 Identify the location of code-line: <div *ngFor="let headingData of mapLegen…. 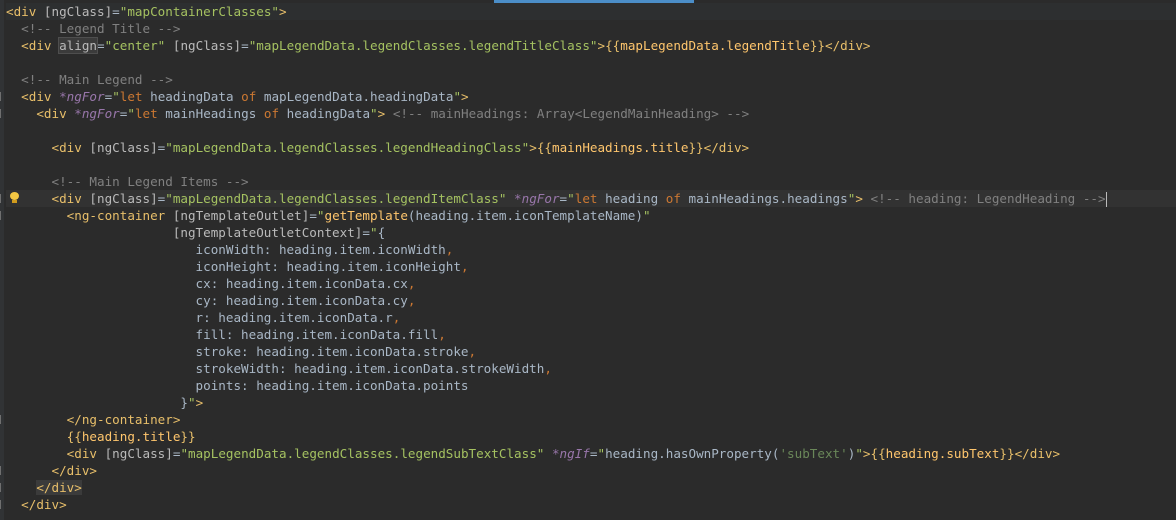
(591, 96).